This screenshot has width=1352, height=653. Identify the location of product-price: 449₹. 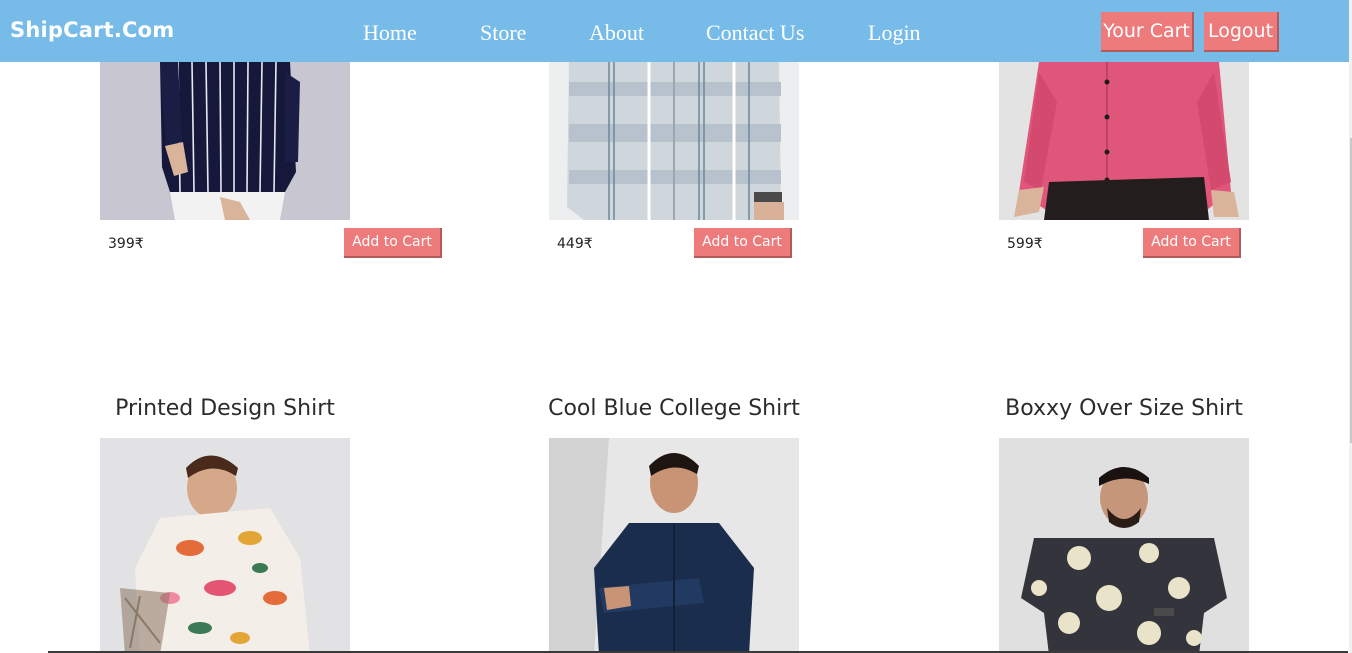
(575, 244).